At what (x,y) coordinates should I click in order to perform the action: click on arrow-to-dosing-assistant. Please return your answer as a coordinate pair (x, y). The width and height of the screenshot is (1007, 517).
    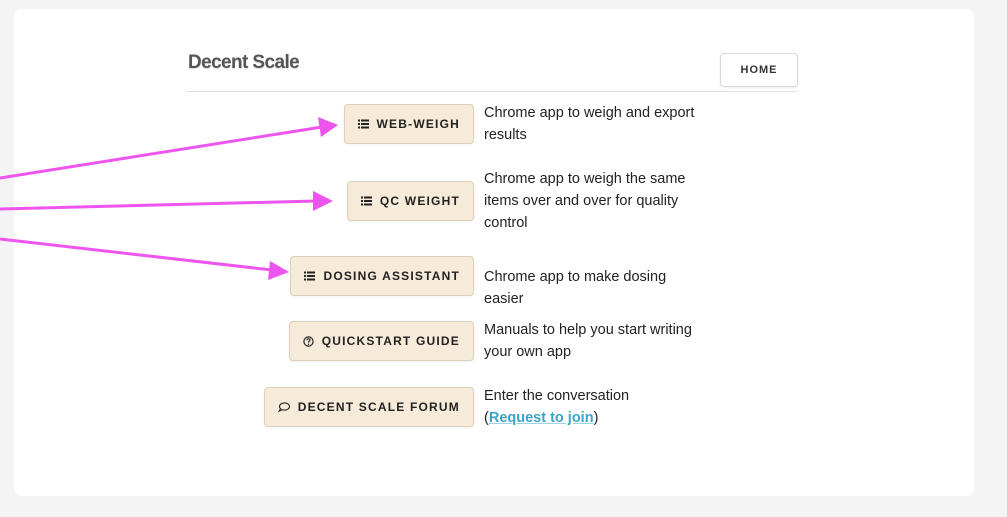
    Looking at the image, I should click on (144, 258).